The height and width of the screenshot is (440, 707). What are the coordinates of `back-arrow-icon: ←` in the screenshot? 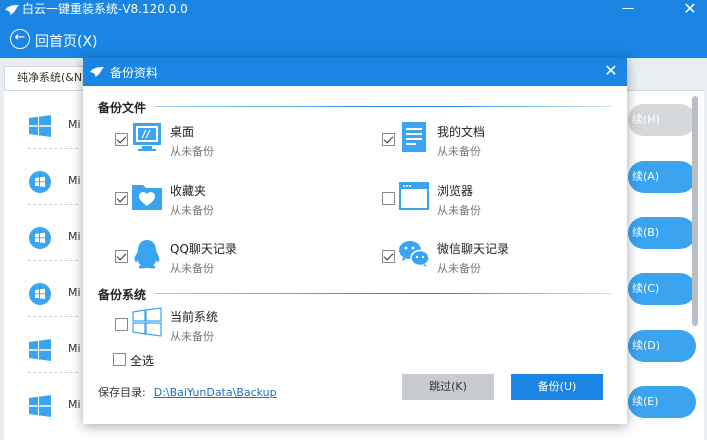 It's located at (20, 39).